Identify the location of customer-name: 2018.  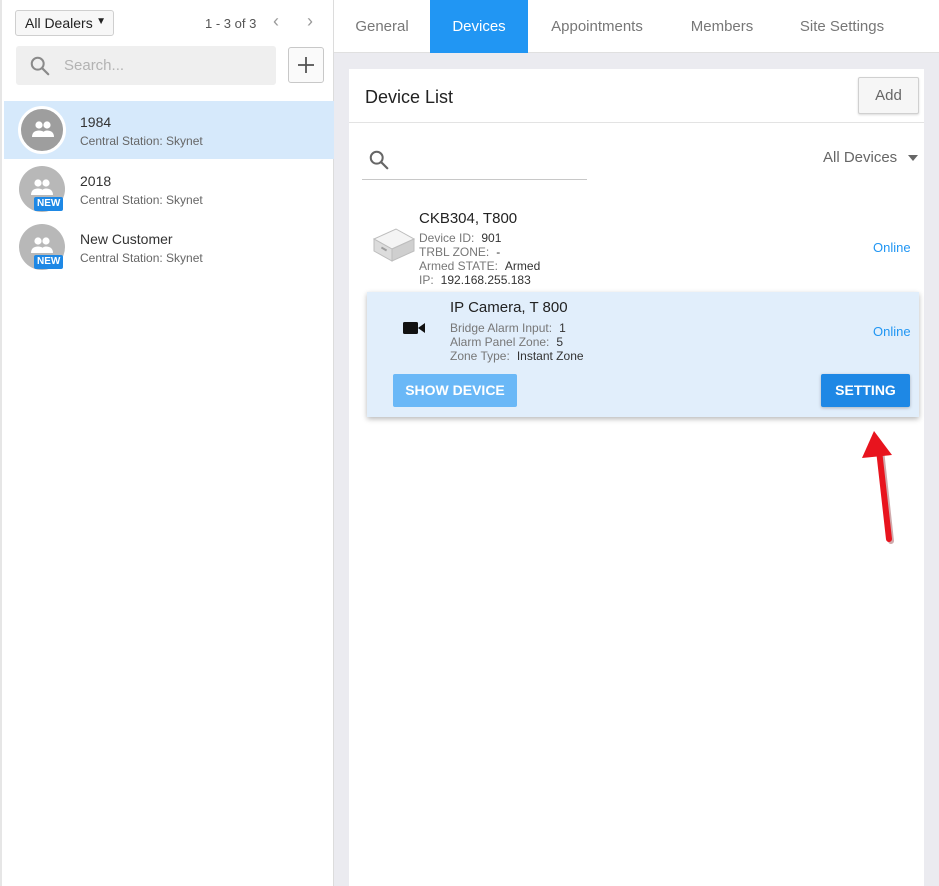
(96, 181).